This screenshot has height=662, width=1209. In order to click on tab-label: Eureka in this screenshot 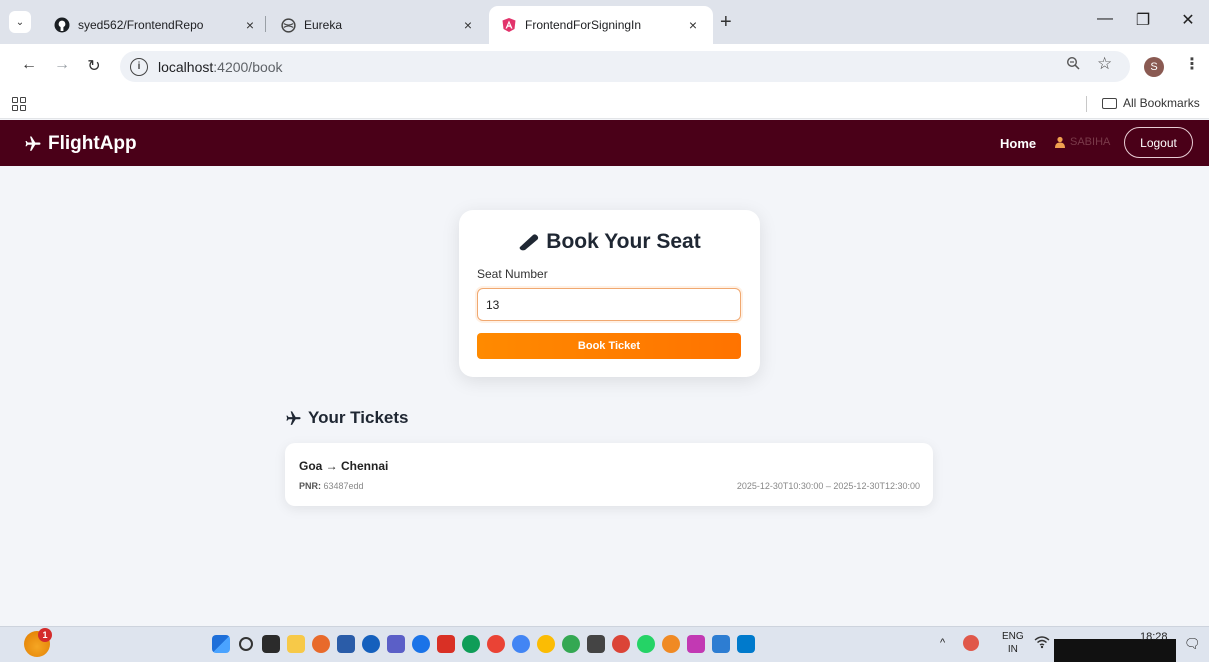, I will do `click(323, 25)`.